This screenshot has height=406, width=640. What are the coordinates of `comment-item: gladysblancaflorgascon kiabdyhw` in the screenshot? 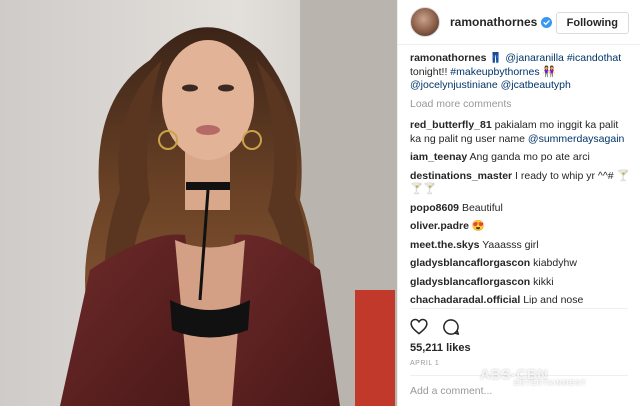 It's located at (521, 264).